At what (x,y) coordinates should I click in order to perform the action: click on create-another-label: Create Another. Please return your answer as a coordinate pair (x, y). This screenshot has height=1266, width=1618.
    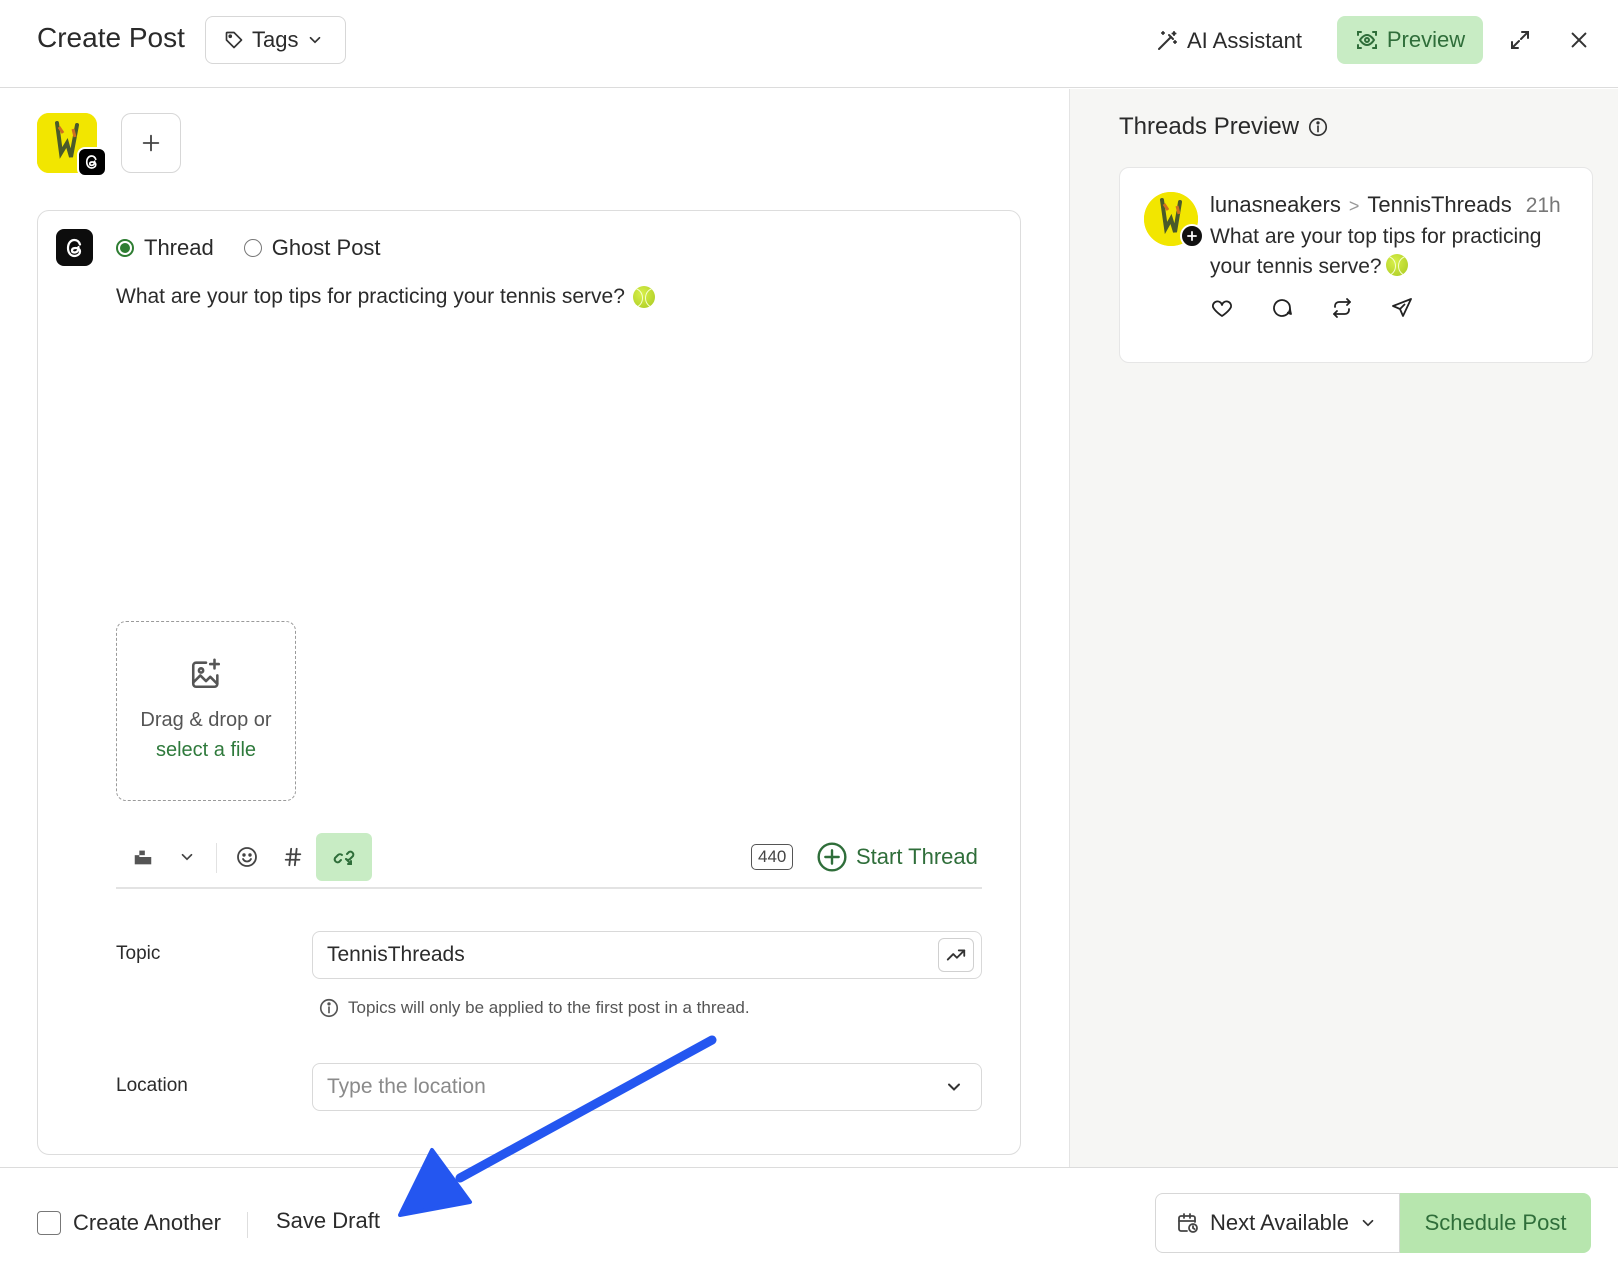
    Looking at the image, I should click on (147, 1222).